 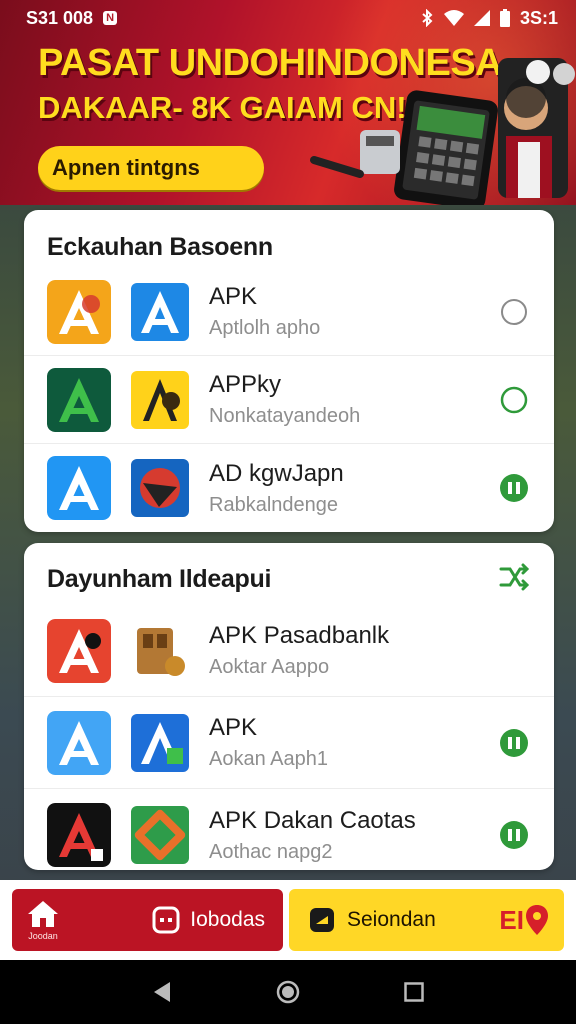 I want to click on home-system-button, so click(x=288, y=992).